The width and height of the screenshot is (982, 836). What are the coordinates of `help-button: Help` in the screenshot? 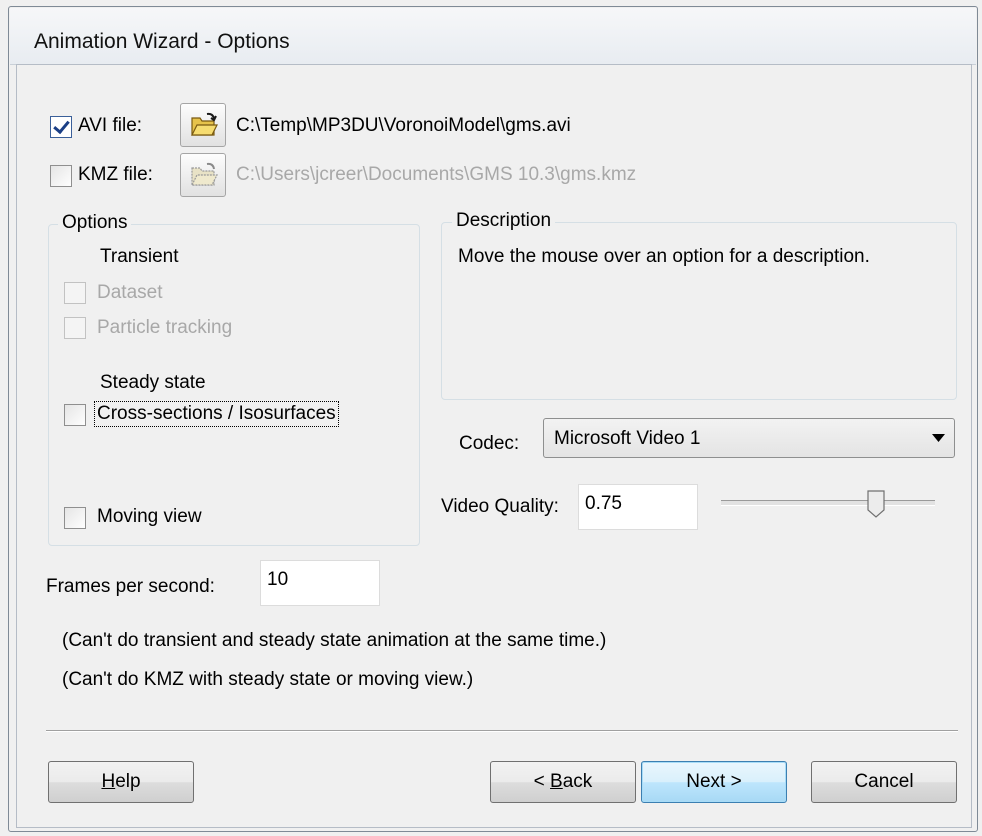 It's located at (121, 782).